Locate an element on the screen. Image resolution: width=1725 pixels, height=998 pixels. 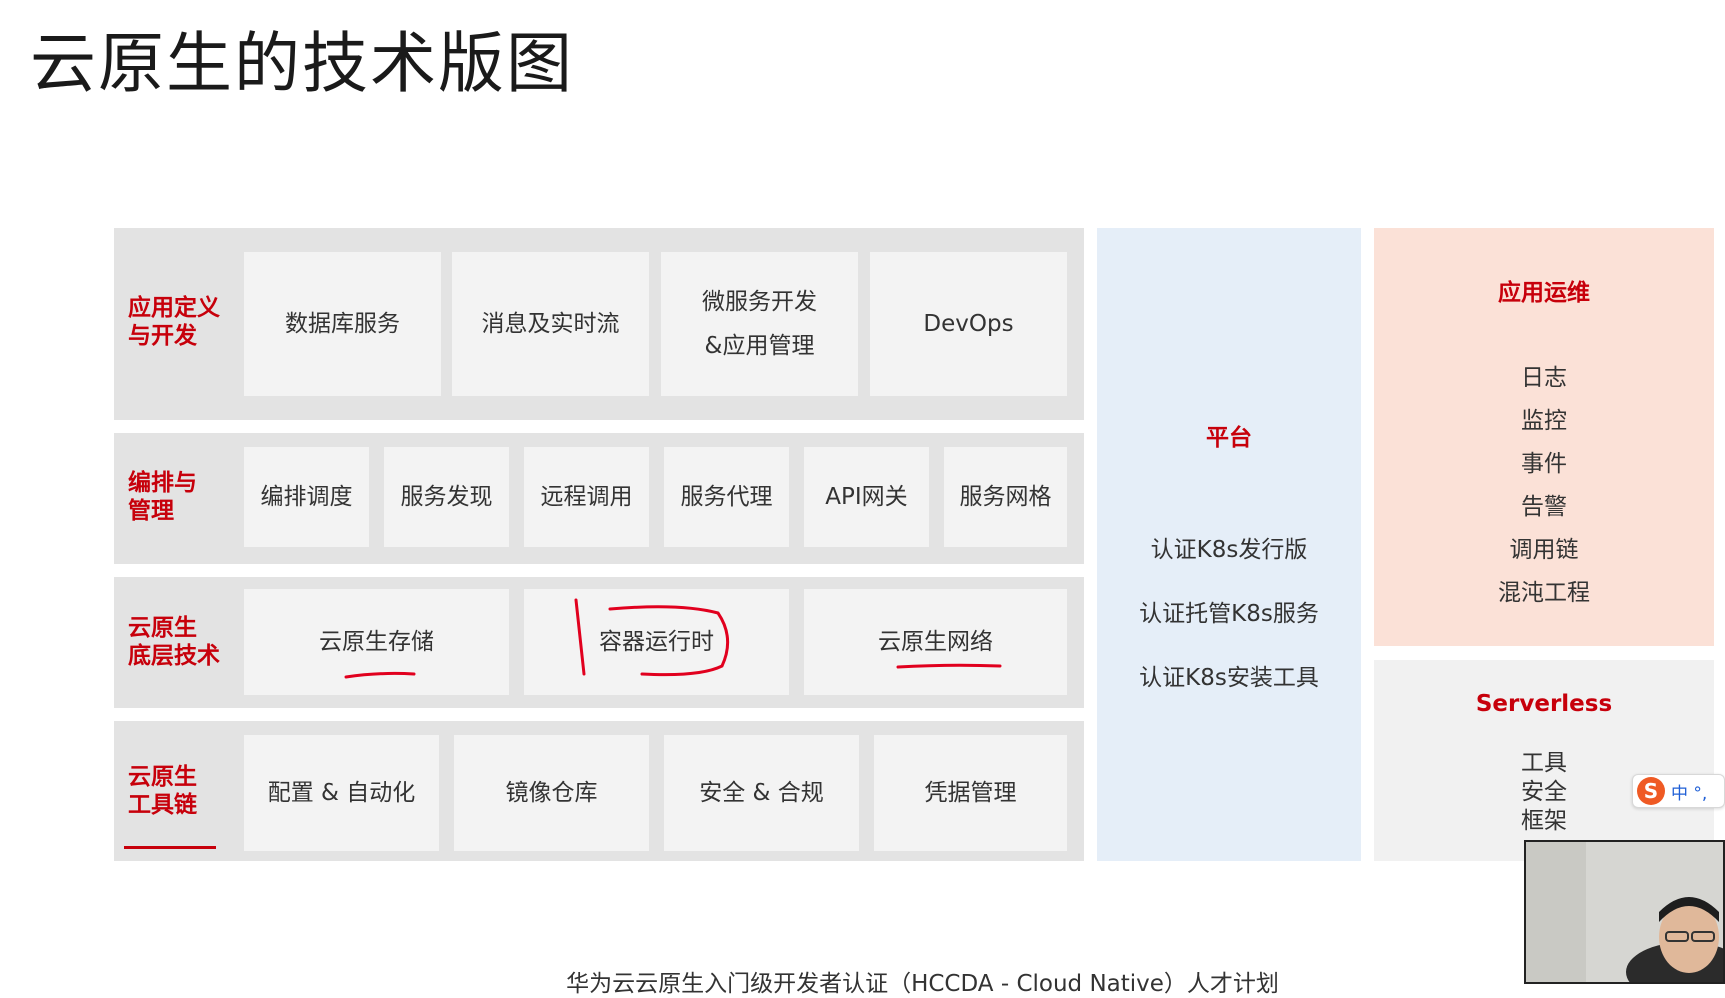
row-toolchain: 云原生 工具链 配置 & 自动化 镜像仓库 安全 & 合规 凭据管理 is located at coordinates (599, 791).